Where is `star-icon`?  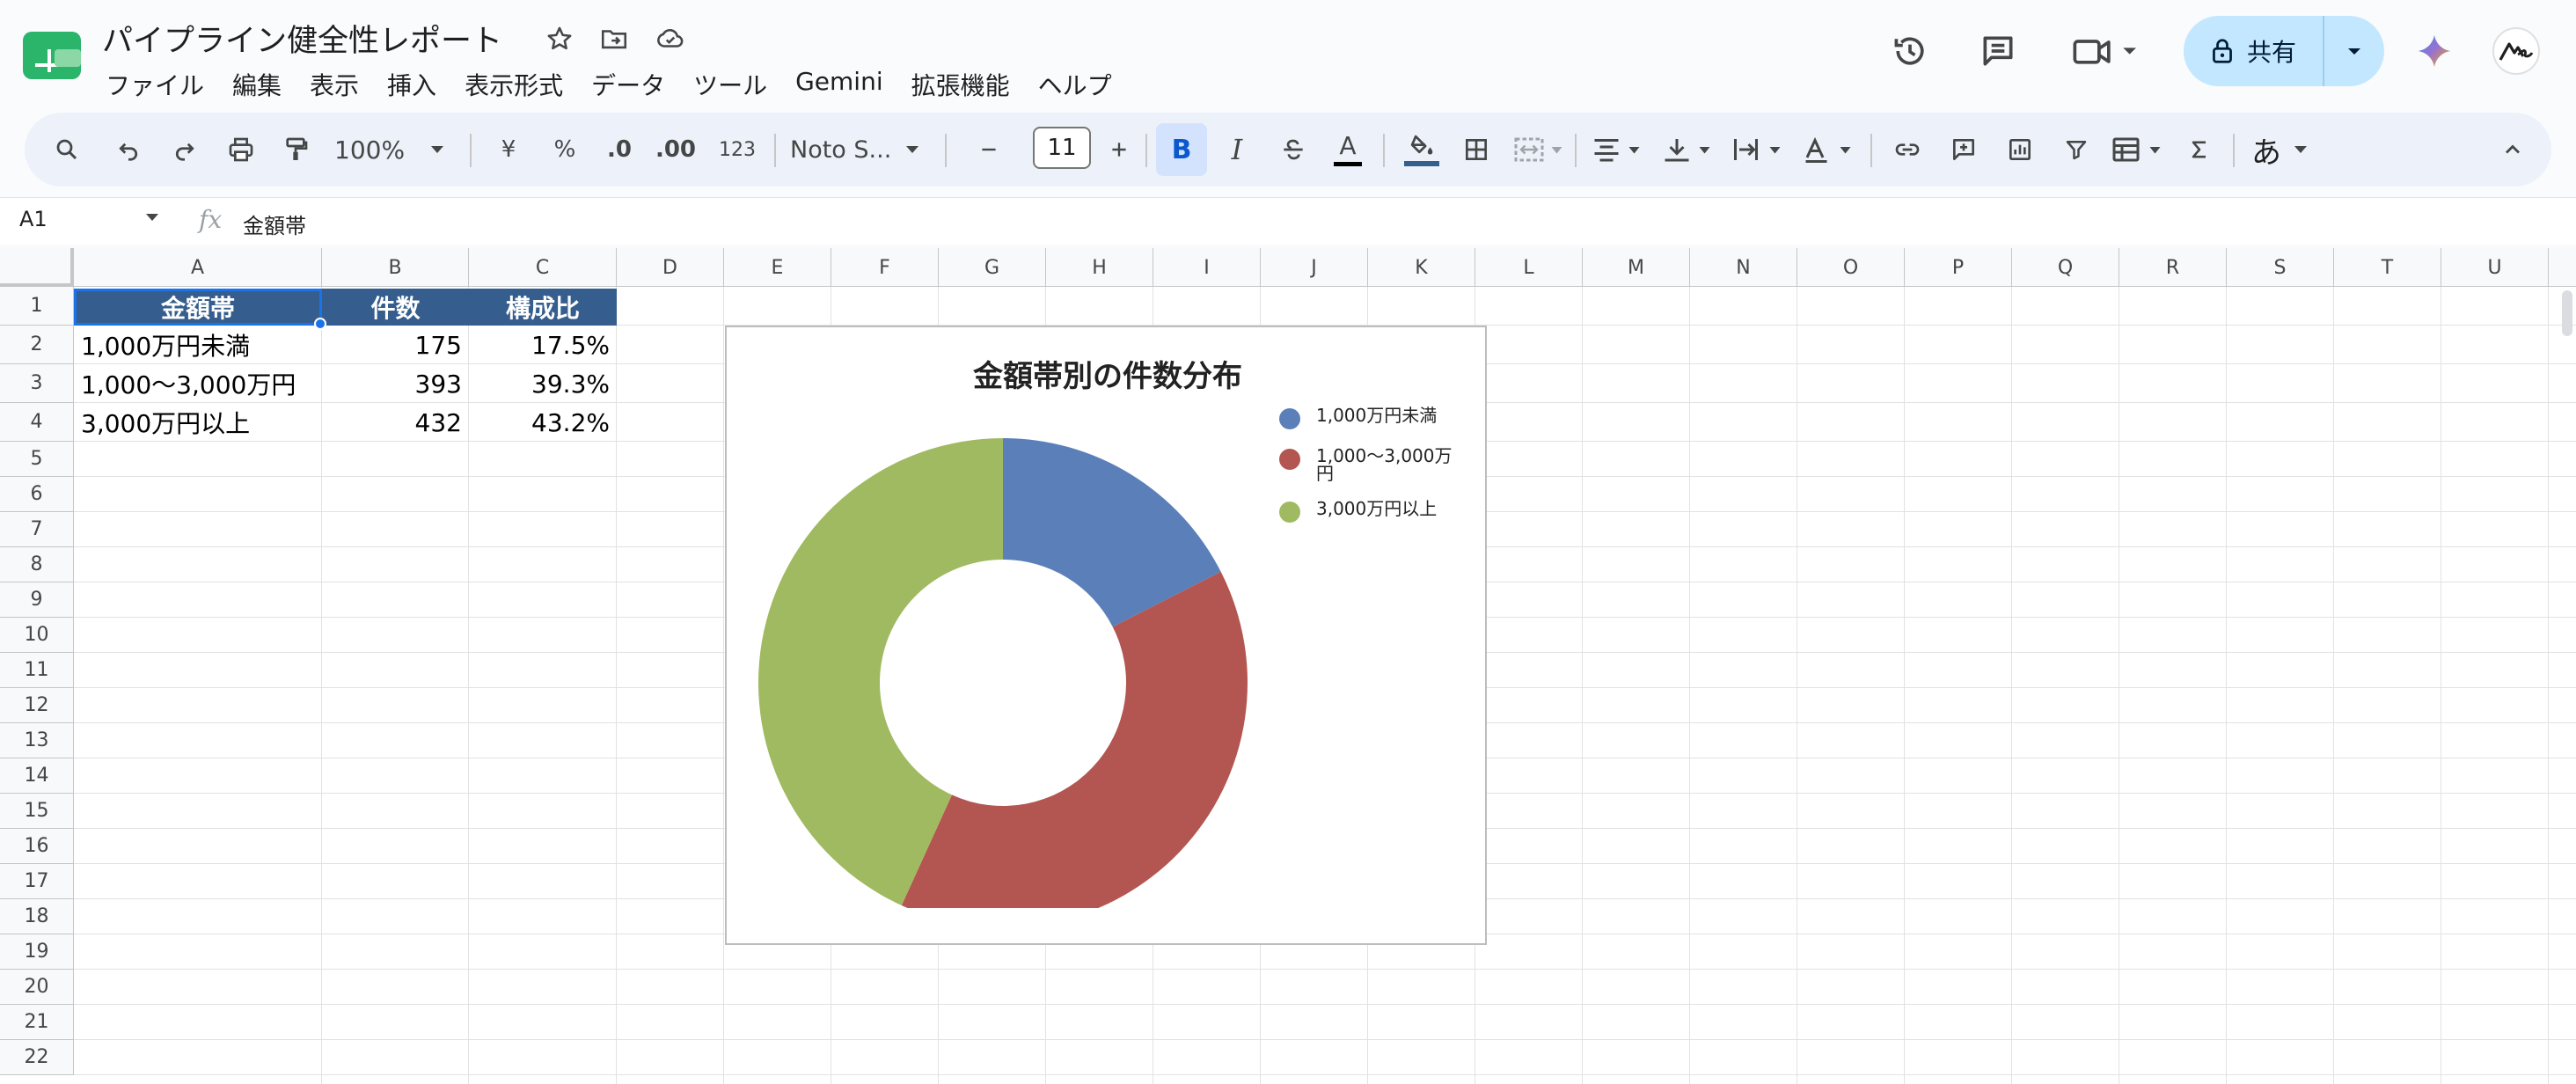
star-icon is located at coordinates (559, 38).